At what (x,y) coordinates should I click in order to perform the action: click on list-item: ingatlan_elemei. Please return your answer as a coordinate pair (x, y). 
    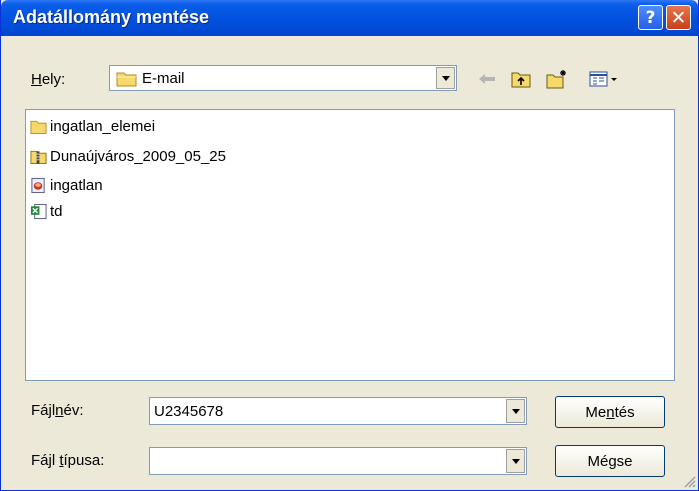
    Looking at the image, I should click on (92, 126).